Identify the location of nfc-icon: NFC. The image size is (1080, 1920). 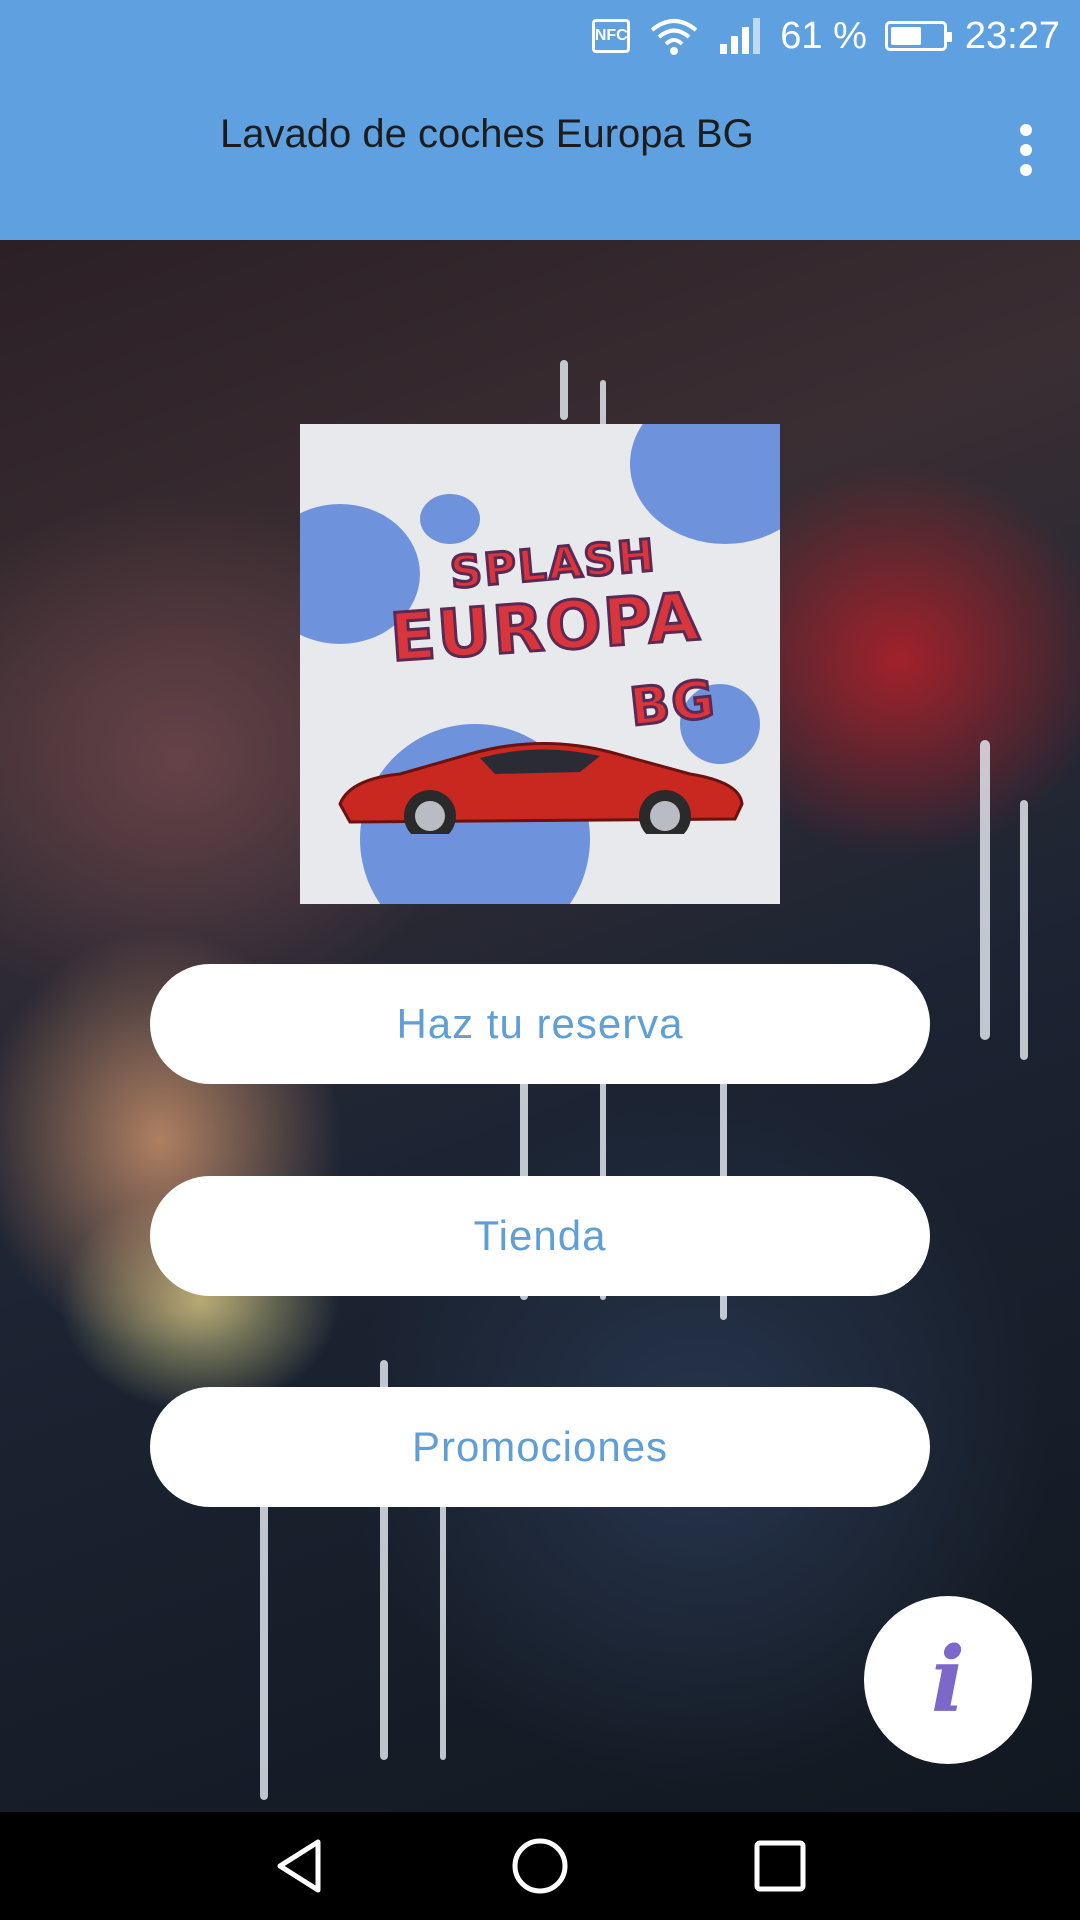
(611, 36).